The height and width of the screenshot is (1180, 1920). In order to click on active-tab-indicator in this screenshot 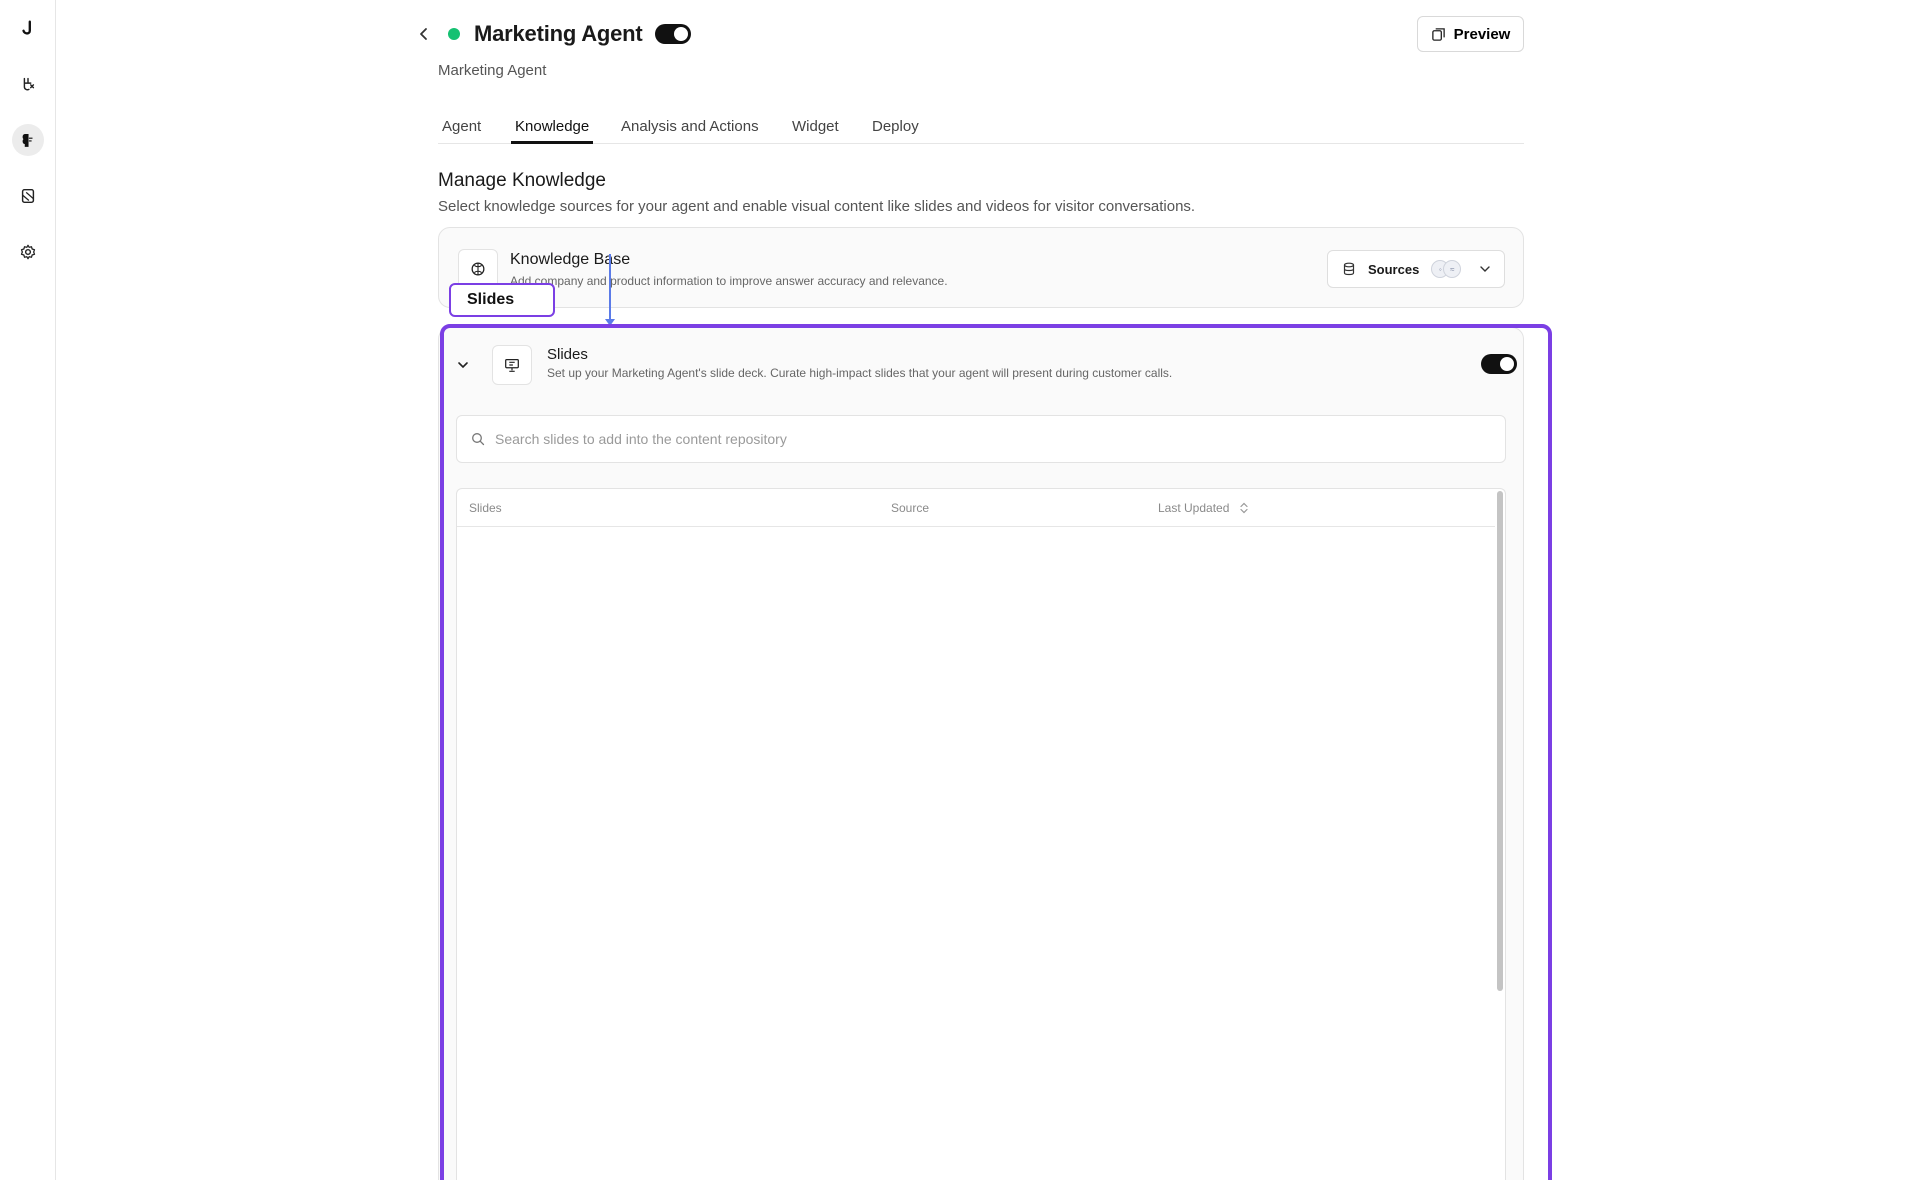, I will do `click(552, 142)`.